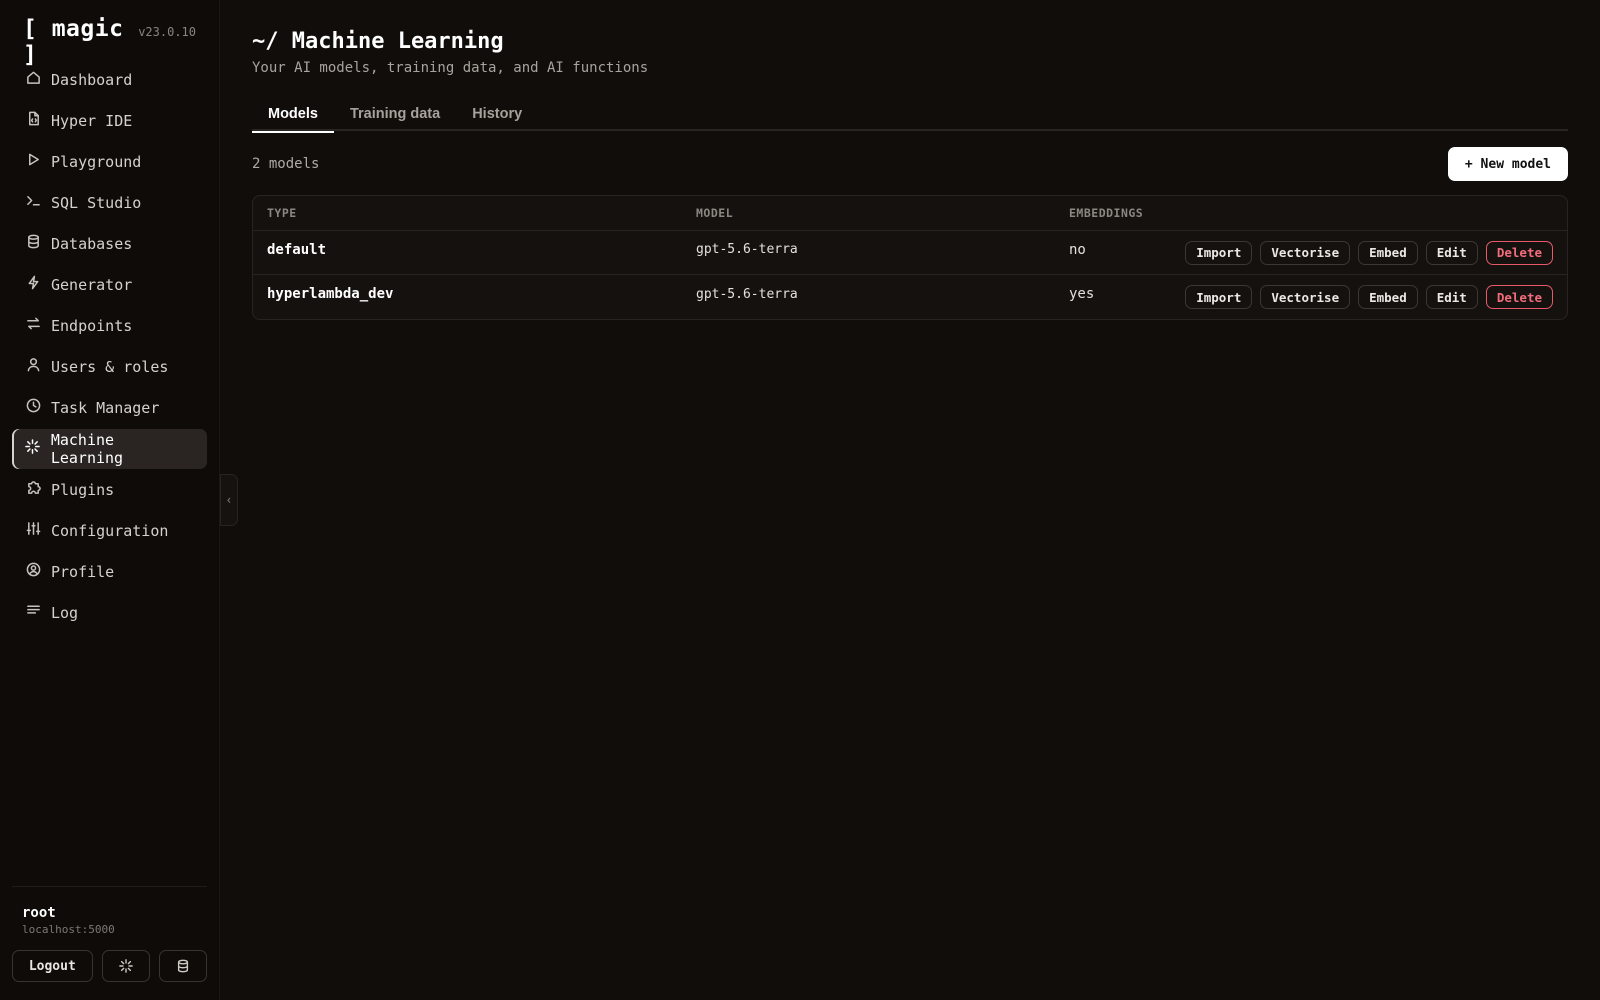  I want to click on sidebar-item-generator: Generator, so click(109, 285).